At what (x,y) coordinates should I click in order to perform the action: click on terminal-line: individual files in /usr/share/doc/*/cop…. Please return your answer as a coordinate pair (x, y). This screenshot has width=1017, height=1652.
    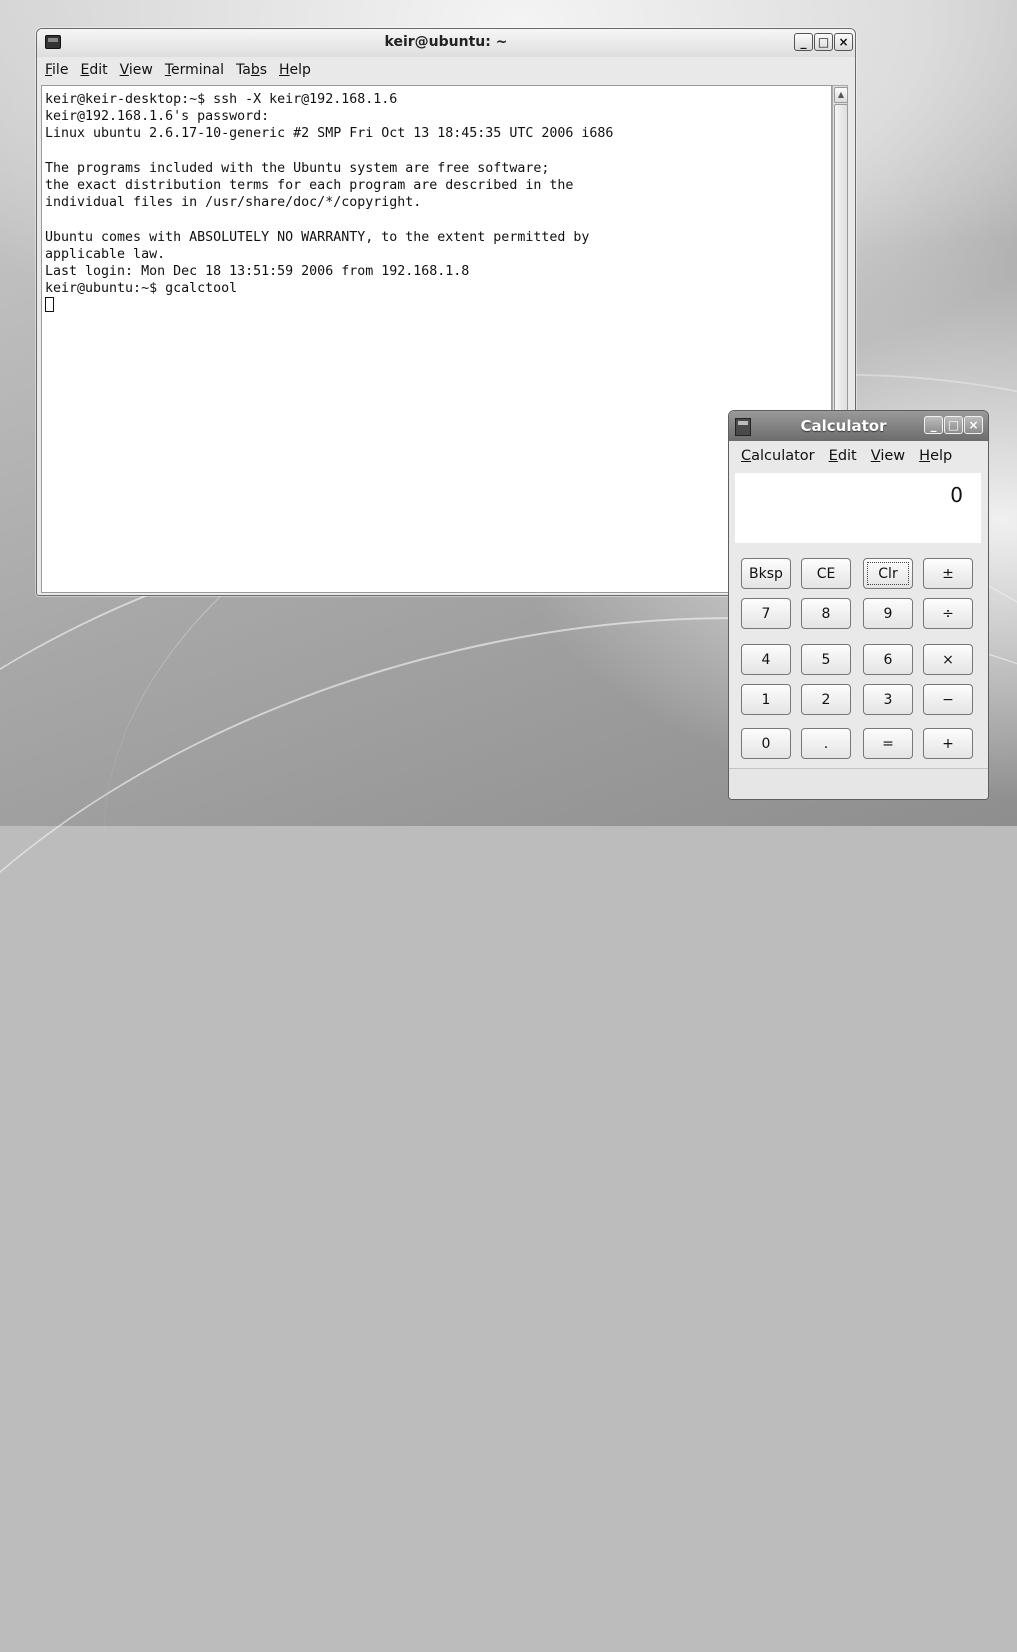
    Looking at the image, I should click on (233, 203).